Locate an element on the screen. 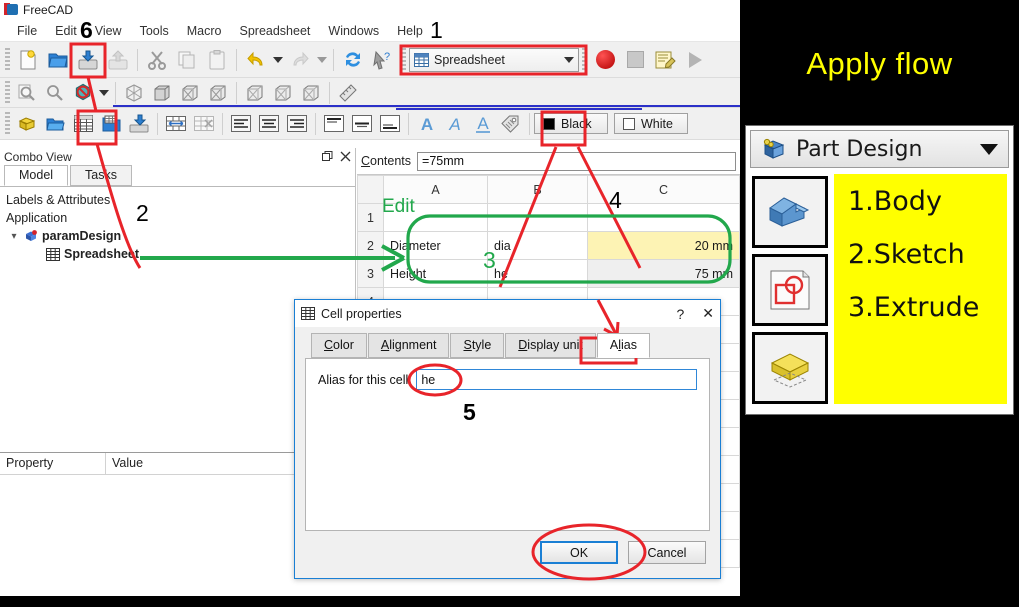  body-icon is located at coordinates (790, 212).